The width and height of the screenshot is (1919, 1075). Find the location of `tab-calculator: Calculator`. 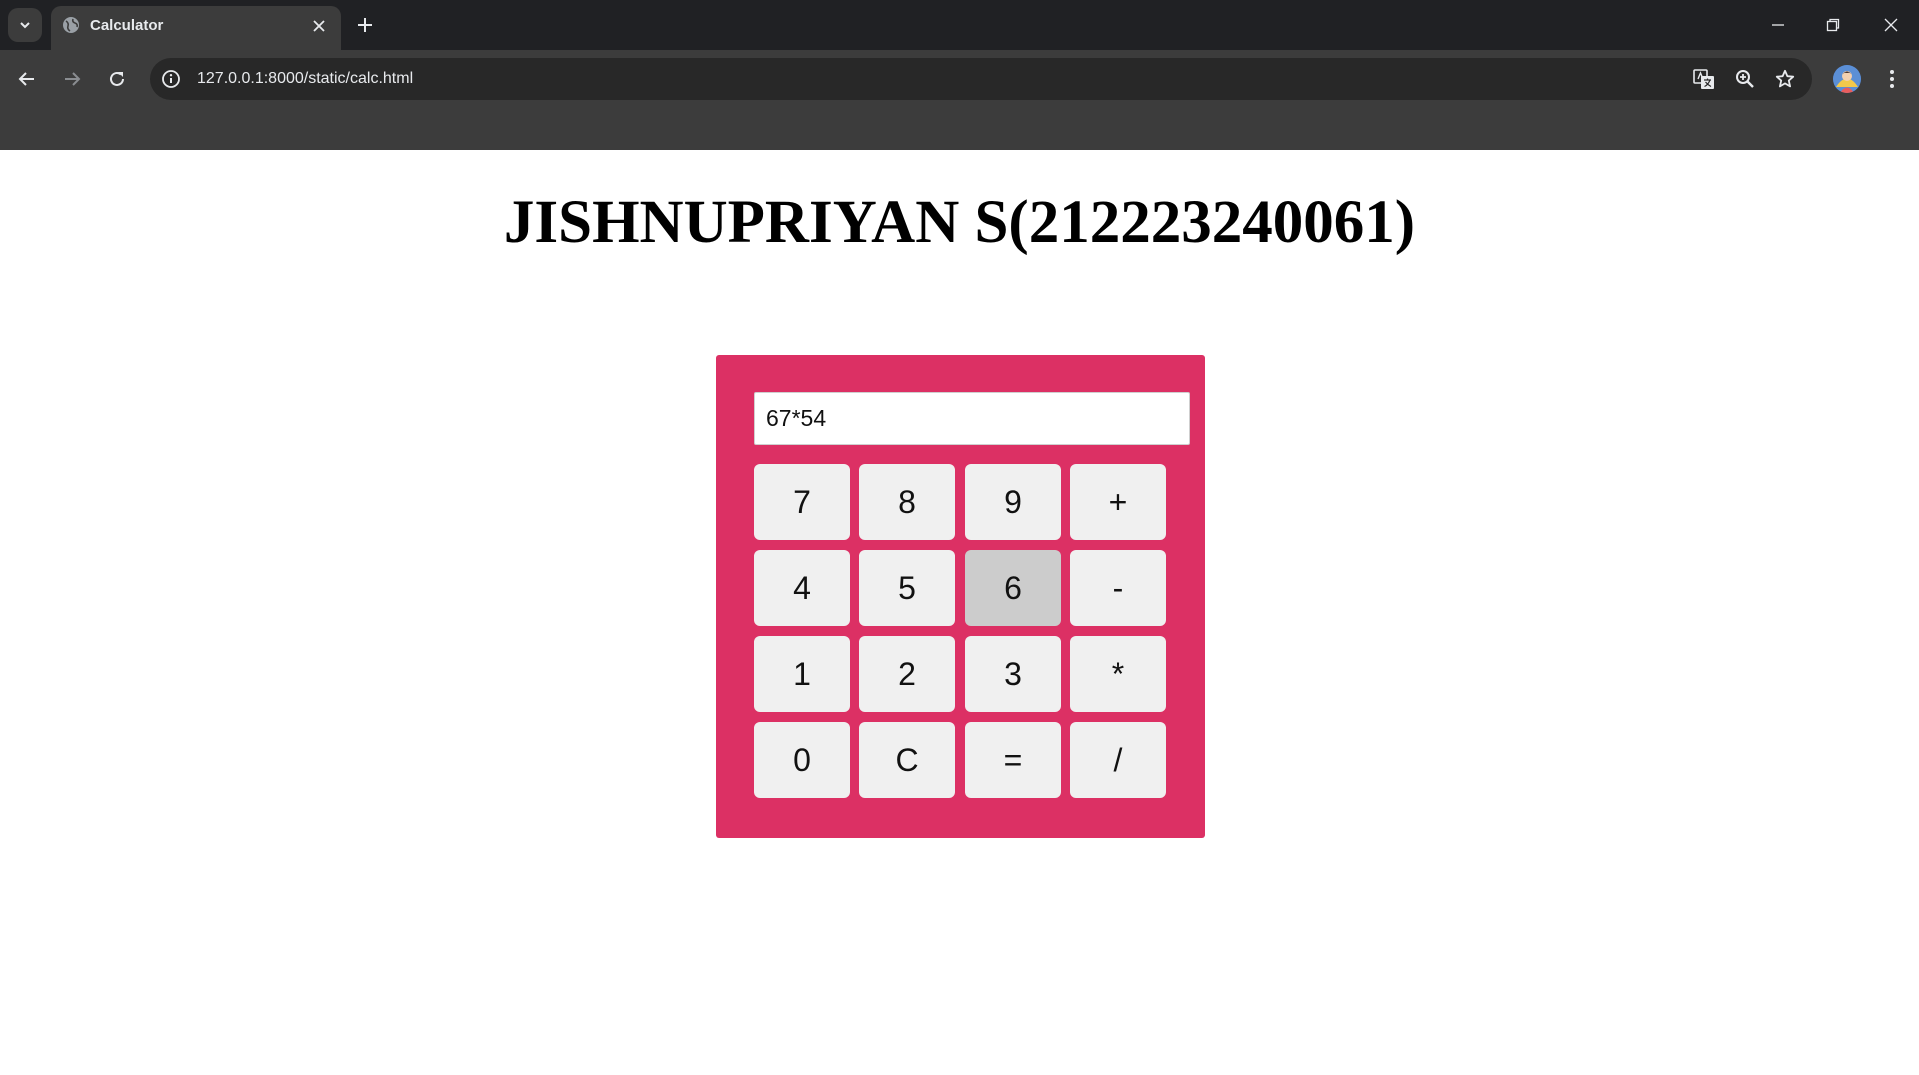

tab-calculator: Calculator is located at coordinates (196, 28).